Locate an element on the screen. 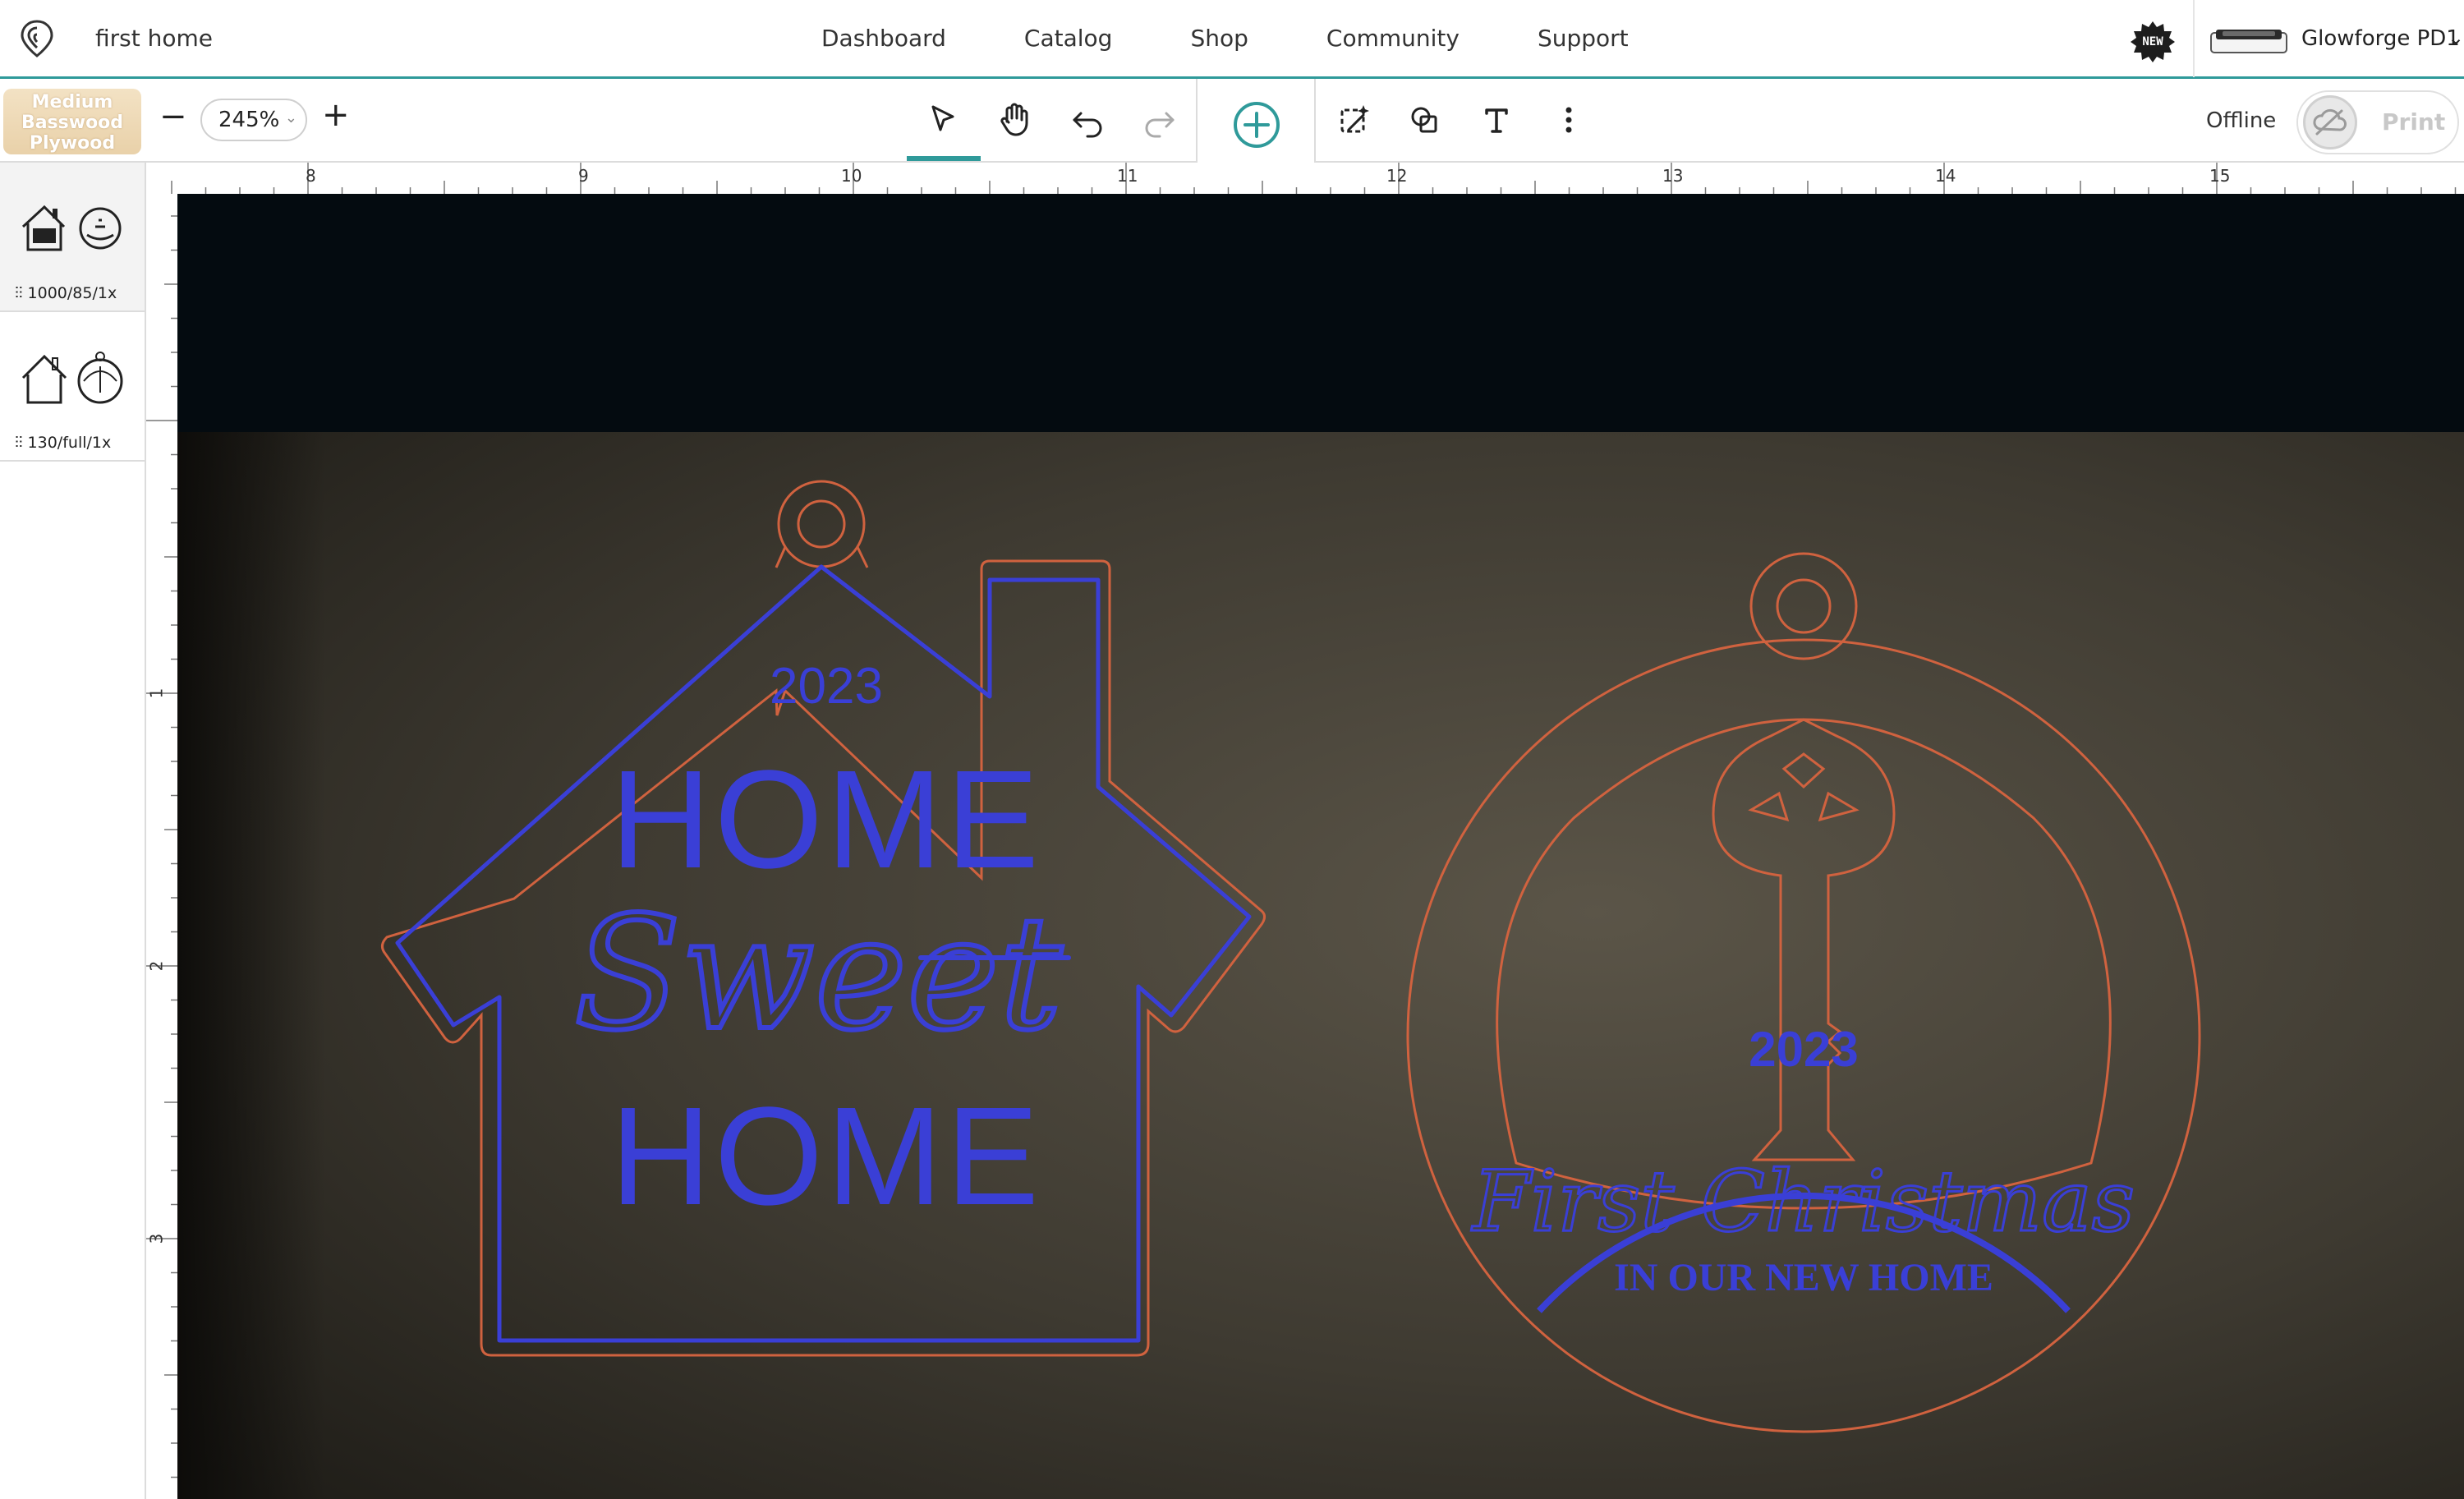  house-line2: Sweet is located at coordinates (818, 973).